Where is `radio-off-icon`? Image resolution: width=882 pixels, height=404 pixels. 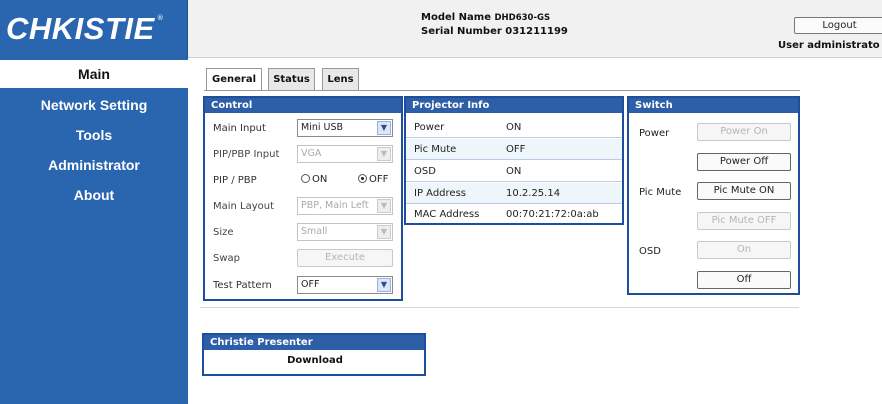 radio-off-icon is located at coordinates (305, 178).